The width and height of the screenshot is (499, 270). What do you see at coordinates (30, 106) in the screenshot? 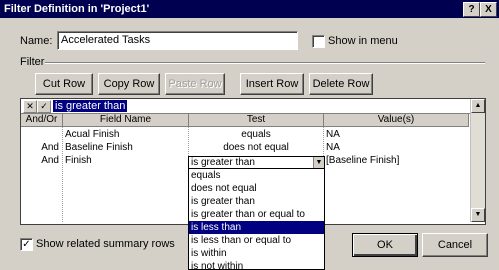
I see `cancel-edit-icon: ✕` at bounding box center [30, 106].